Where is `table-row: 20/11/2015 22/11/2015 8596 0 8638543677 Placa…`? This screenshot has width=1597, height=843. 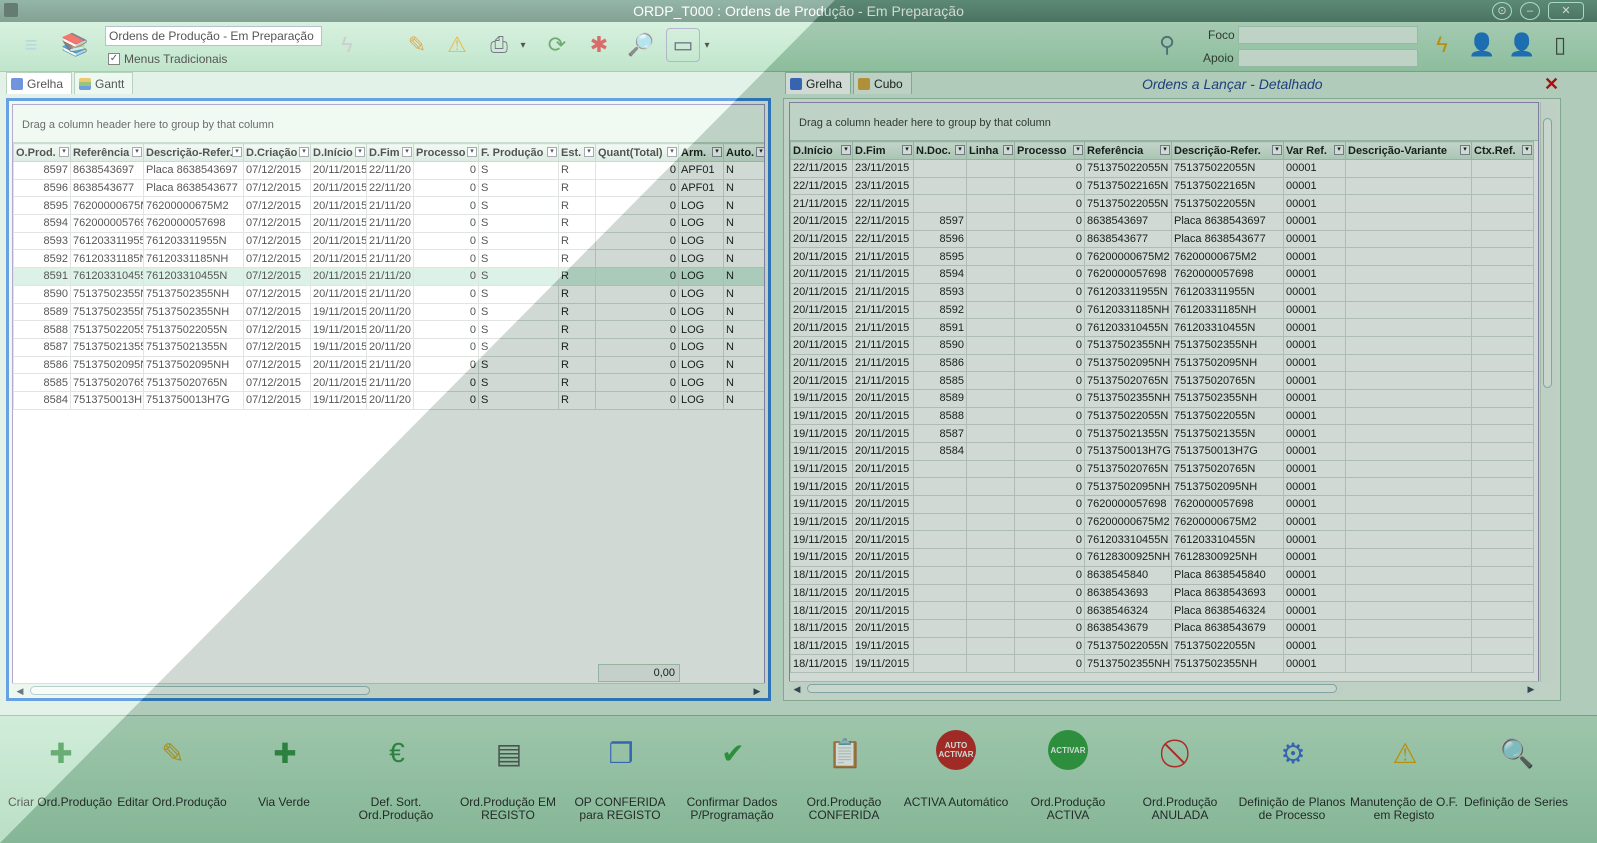
table-row: 20/11/2015 22/11/2015 8596 0 8638543677 Placa… is located at coordinates (1162, 239).